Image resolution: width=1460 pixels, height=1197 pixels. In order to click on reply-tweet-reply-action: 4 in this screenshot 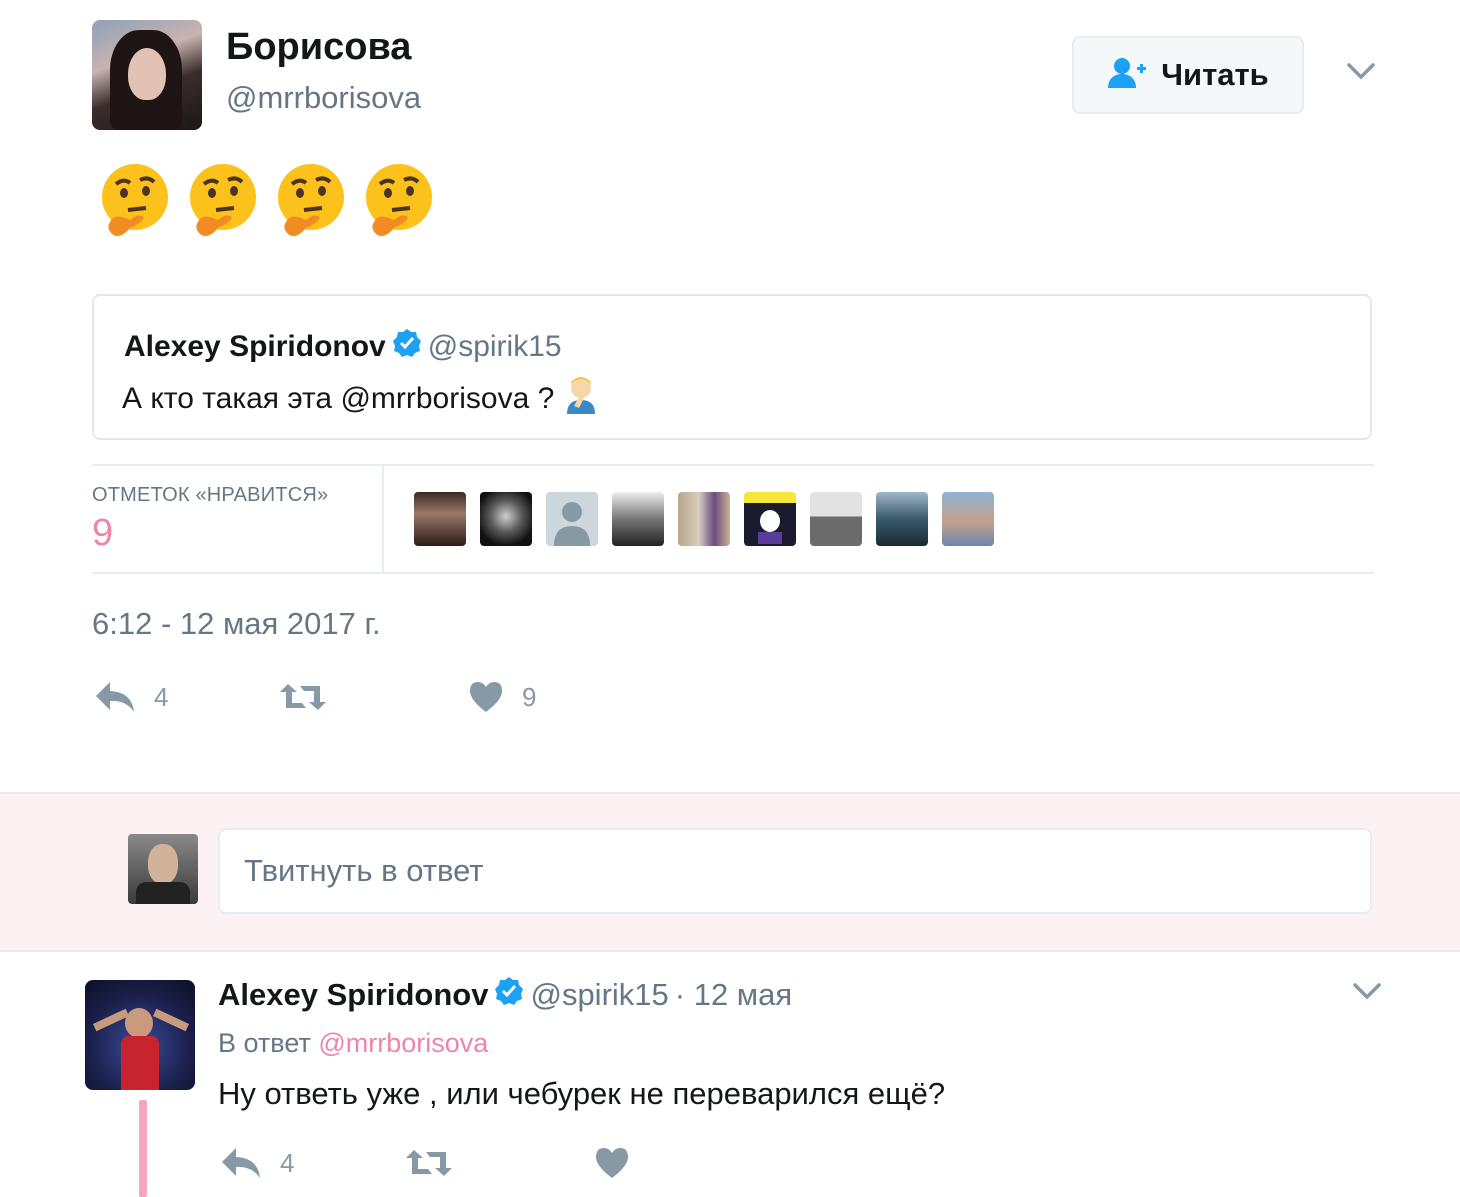, I will do `click(257, 1163)`.